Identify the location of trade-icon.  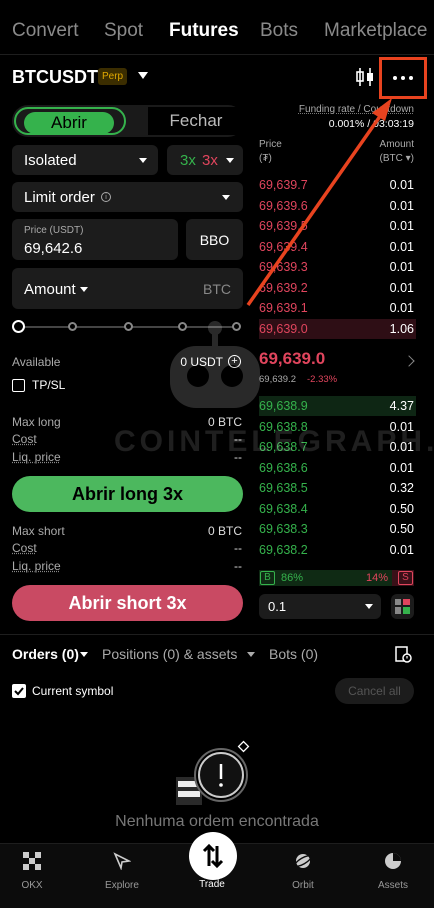
(213, 856).